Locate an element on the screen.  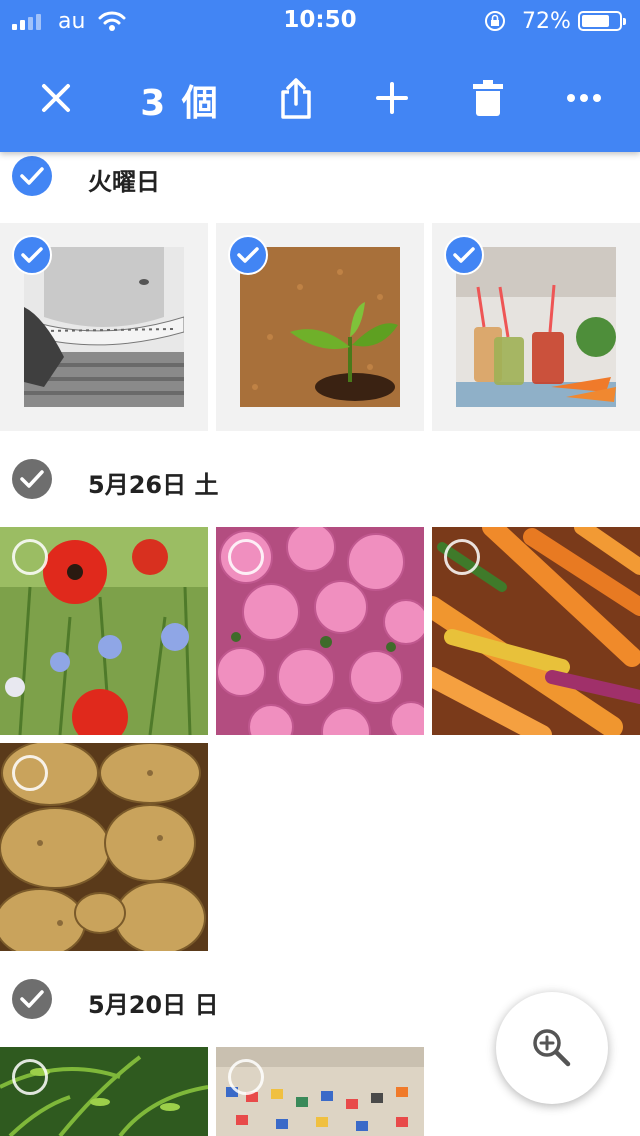
zoom-in-icon is located at coordinates (552, 1048).